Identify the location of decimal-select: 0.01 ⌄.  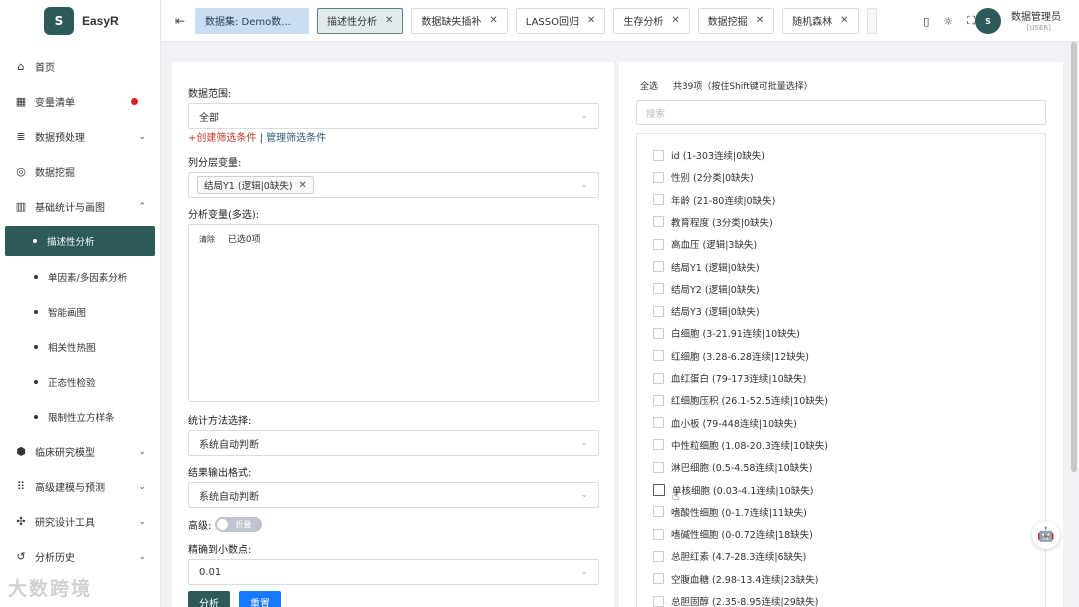
(393, 572).